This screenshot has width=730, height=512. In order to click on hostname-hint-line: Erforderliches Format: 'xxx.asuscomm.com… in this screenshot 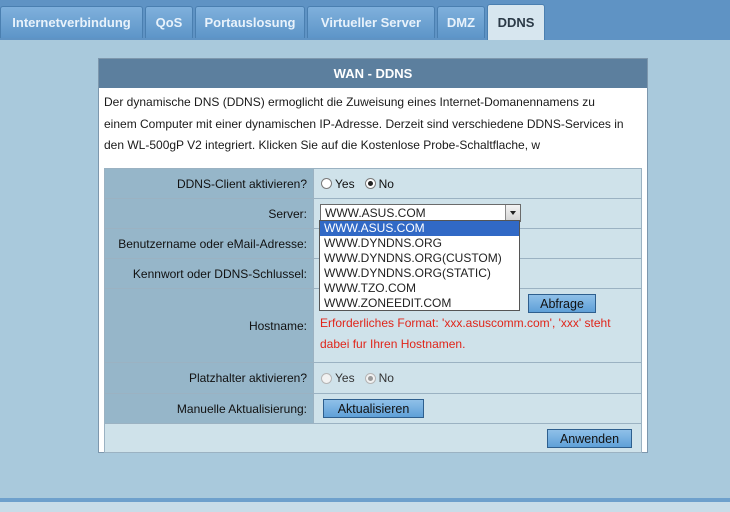, I will do `click(465, 323)`.